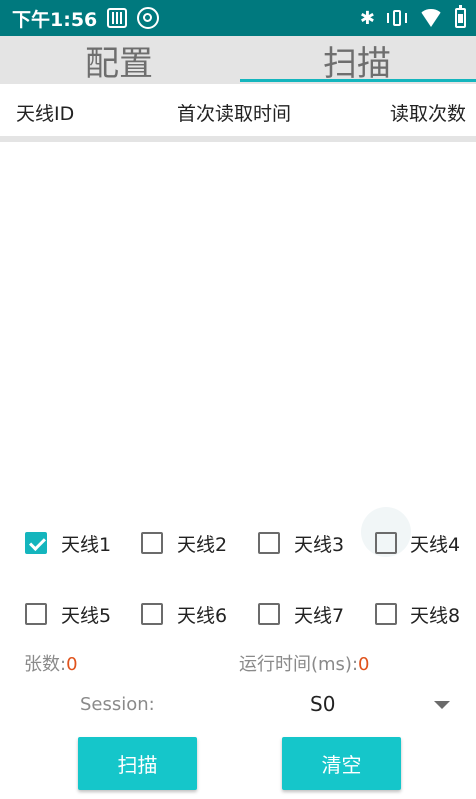 This screenshot has width=476, height=799. Describe the element at coordinates (397, 18) in the screenshot. I see `vibrate-icon` at that location.